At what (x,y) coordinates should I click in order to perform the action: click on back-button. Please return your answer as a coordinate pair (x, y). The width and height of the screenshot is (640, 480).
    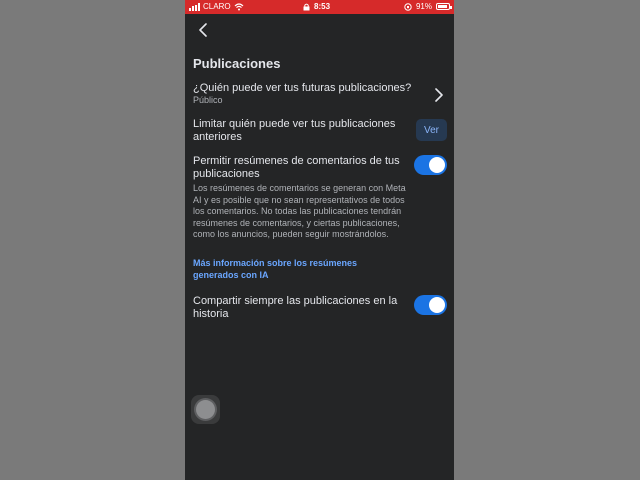
    Looking at the image, I should click on (203, 30).